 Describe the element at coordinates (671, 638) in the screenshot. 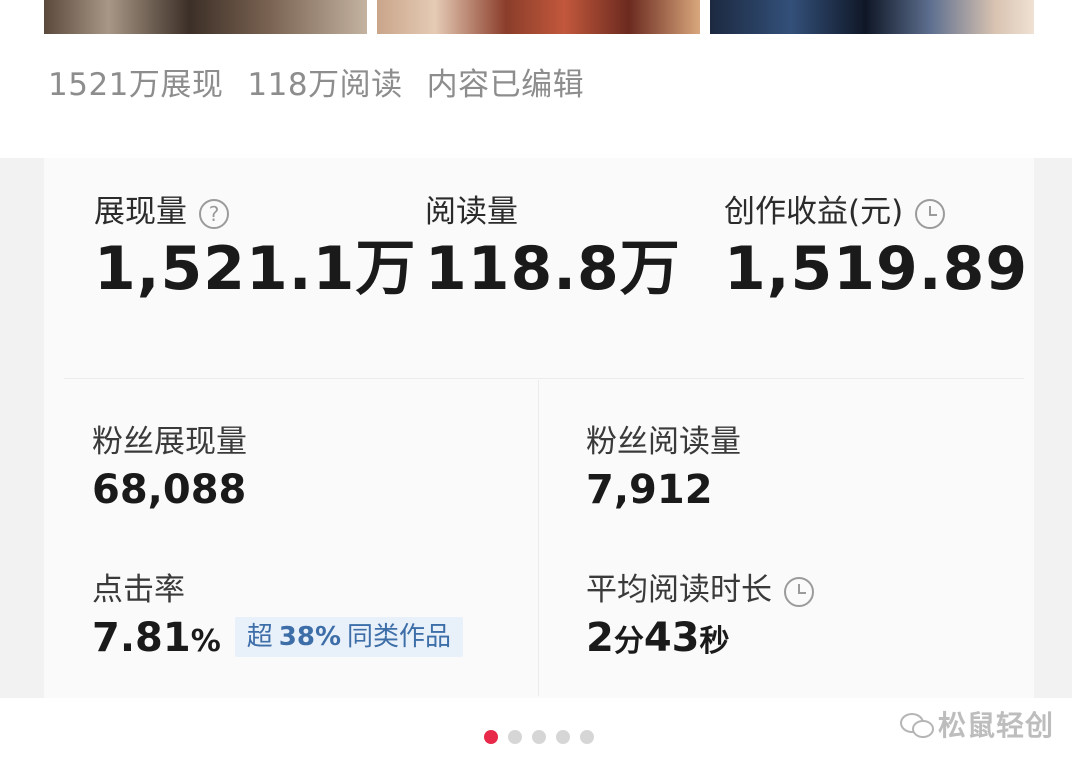

I see `seconds-value: 43` at that location.